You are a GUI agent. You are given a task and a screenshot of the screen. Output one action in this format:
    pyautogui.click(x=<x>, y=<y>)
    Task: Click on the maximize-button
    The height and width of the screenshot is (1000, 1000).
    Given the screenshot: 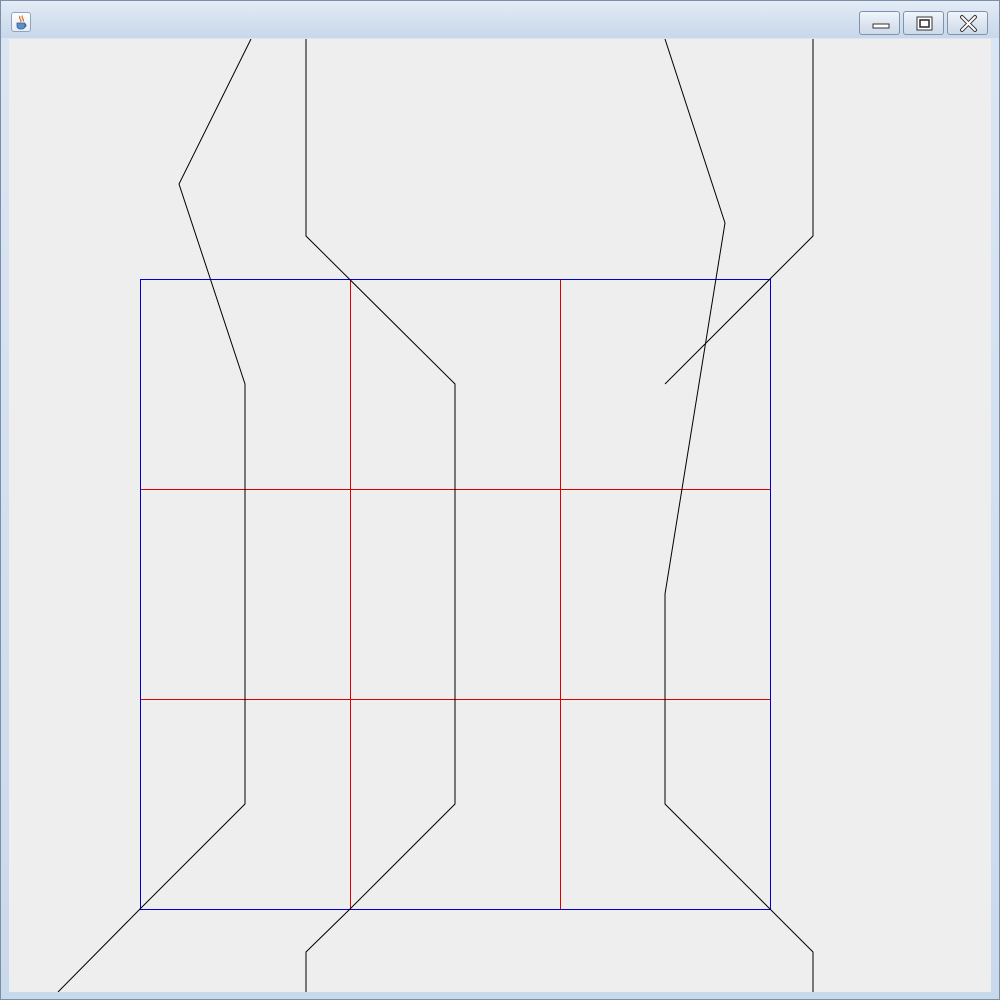 What is the action you would take?
    pyautogui.click(x=923, y=23)
    